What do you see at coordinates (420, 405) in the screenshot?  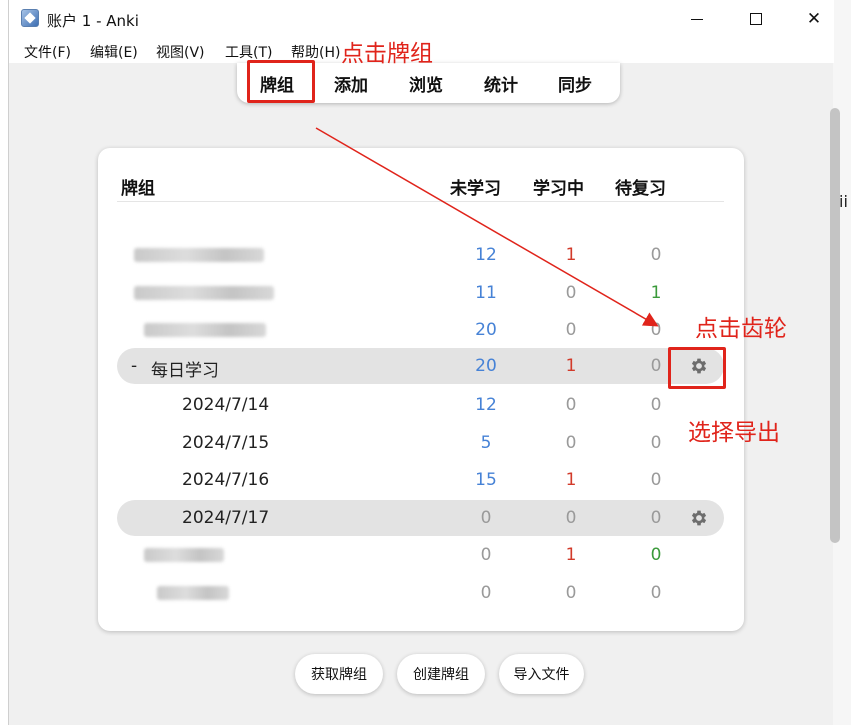 I see `deck-row: 2024/7/14 12 0 0` at bounding box center [420, 405].